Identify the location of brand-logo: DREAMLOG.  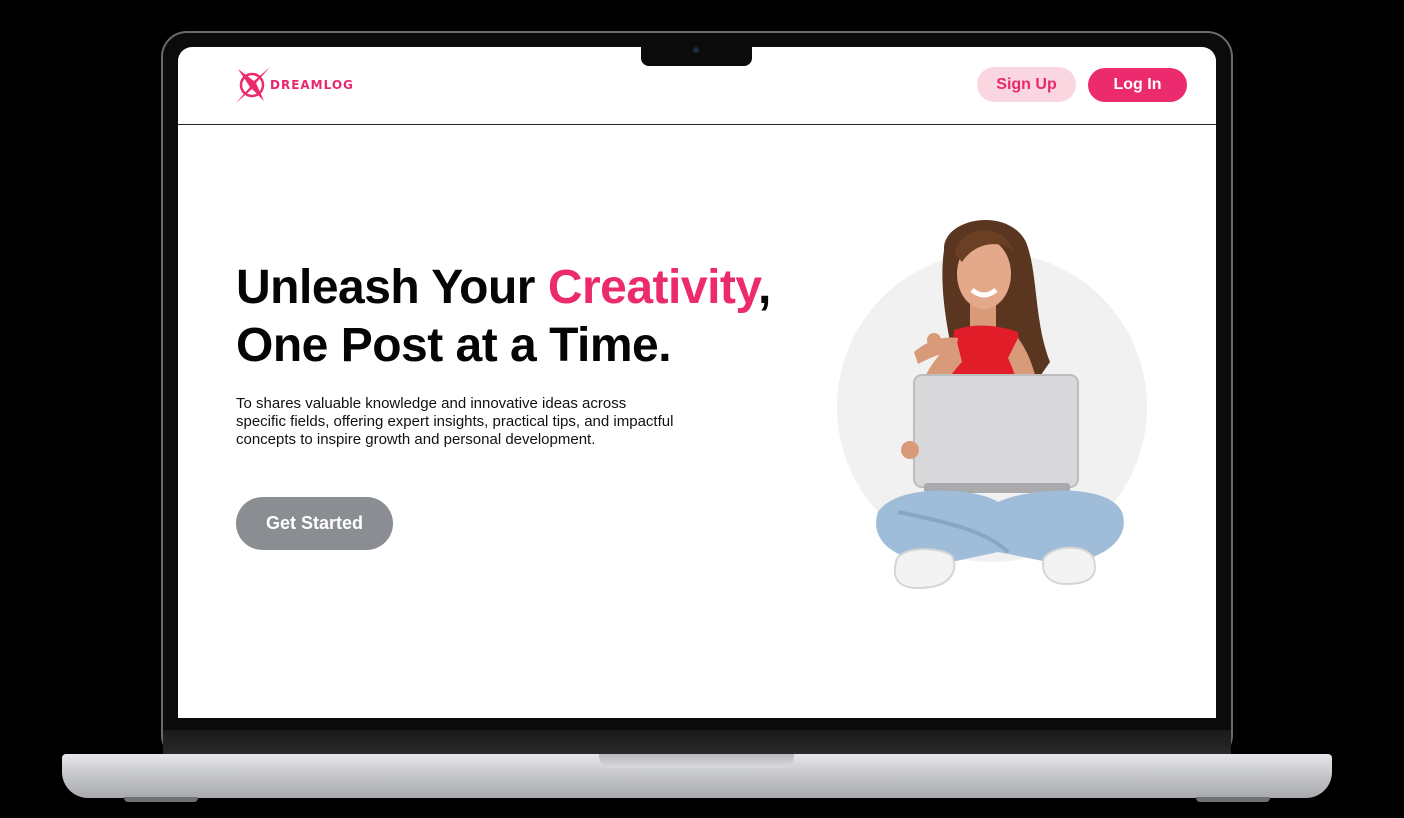
(294, 85).